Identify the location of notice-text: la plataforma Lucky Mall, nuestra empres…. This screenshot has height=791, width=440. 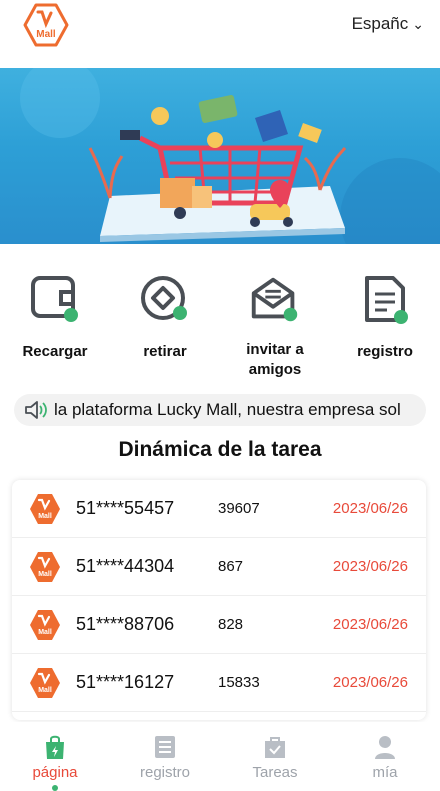
(227, 409).